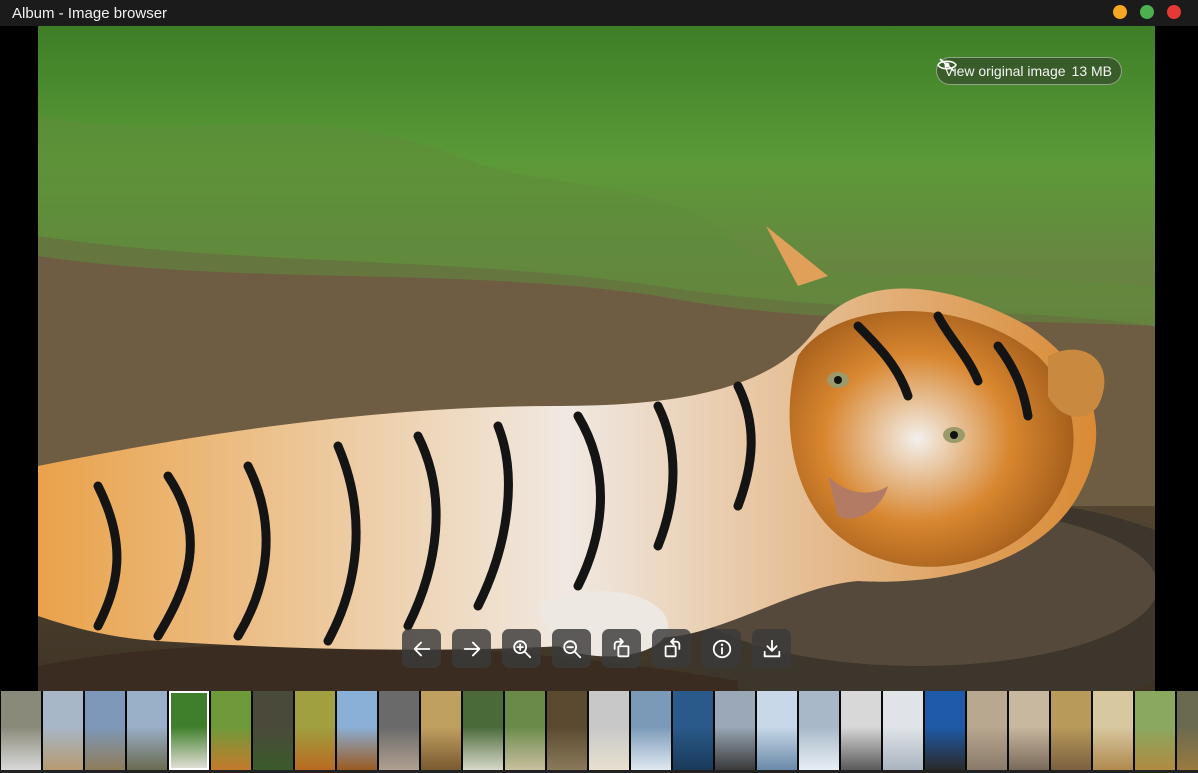 This screenshot has width=1198, height=773. Describe the element at coordinates (21, 730) in the screenshot. I see `thumbnail-zebras` at that location.